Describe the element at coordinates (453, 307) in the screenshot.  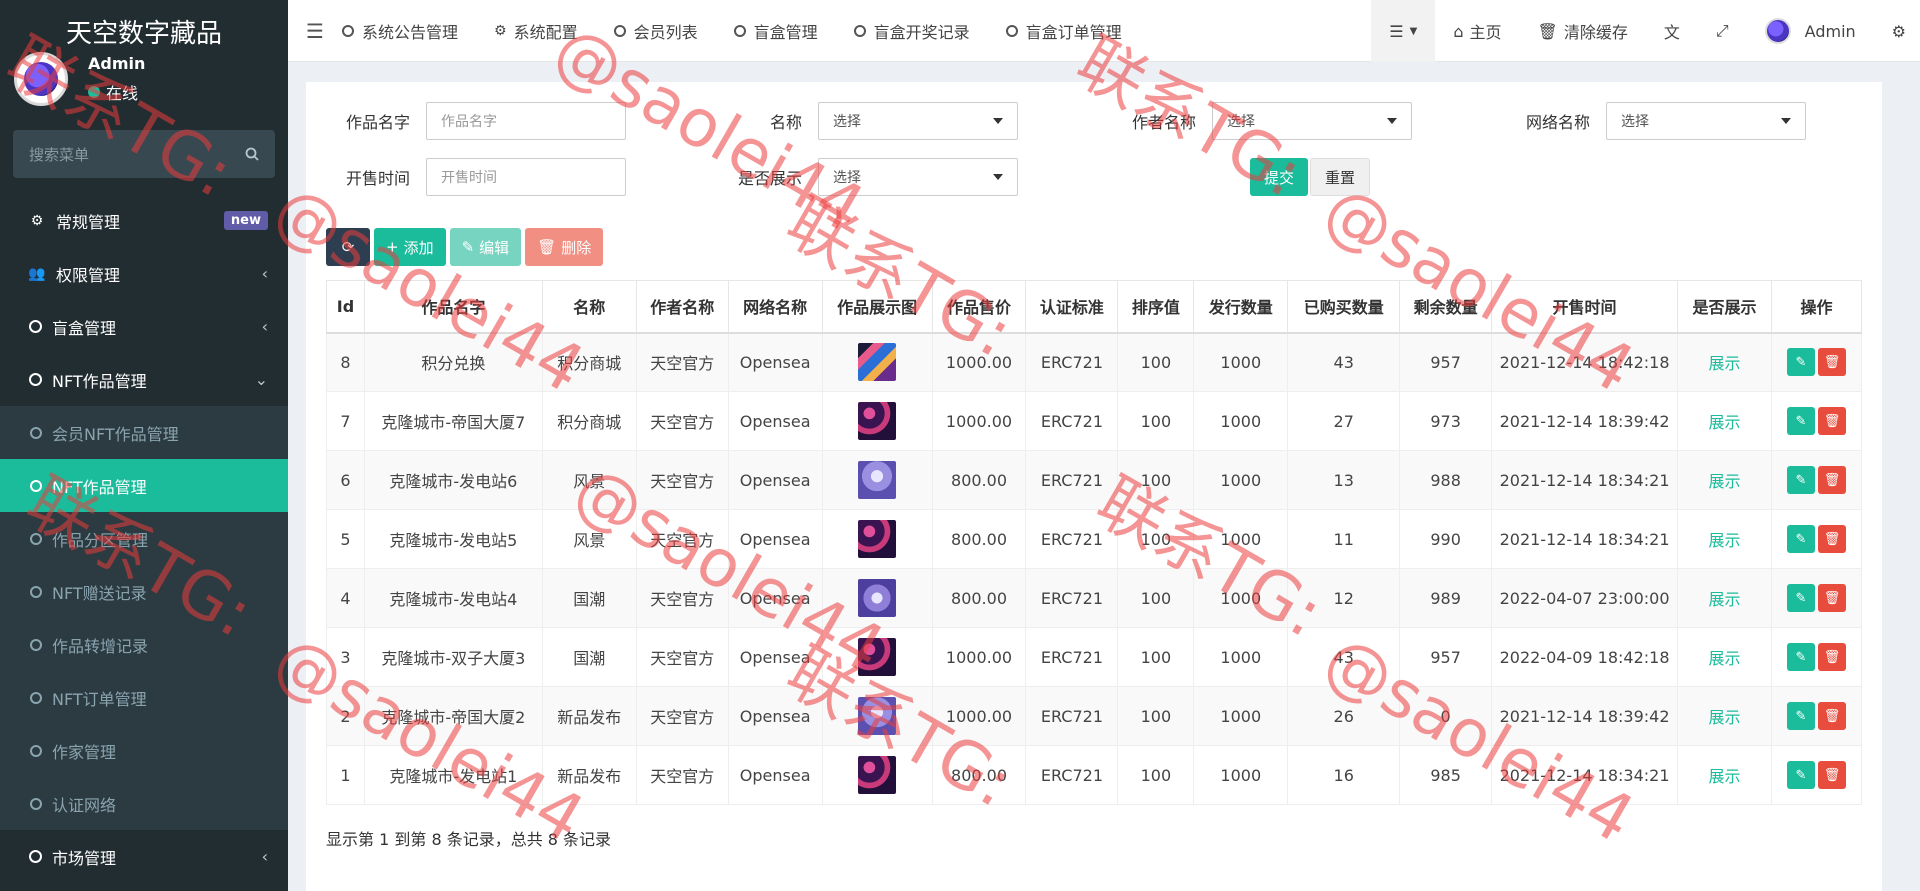
I see `col-header: 作品名字` at that location.